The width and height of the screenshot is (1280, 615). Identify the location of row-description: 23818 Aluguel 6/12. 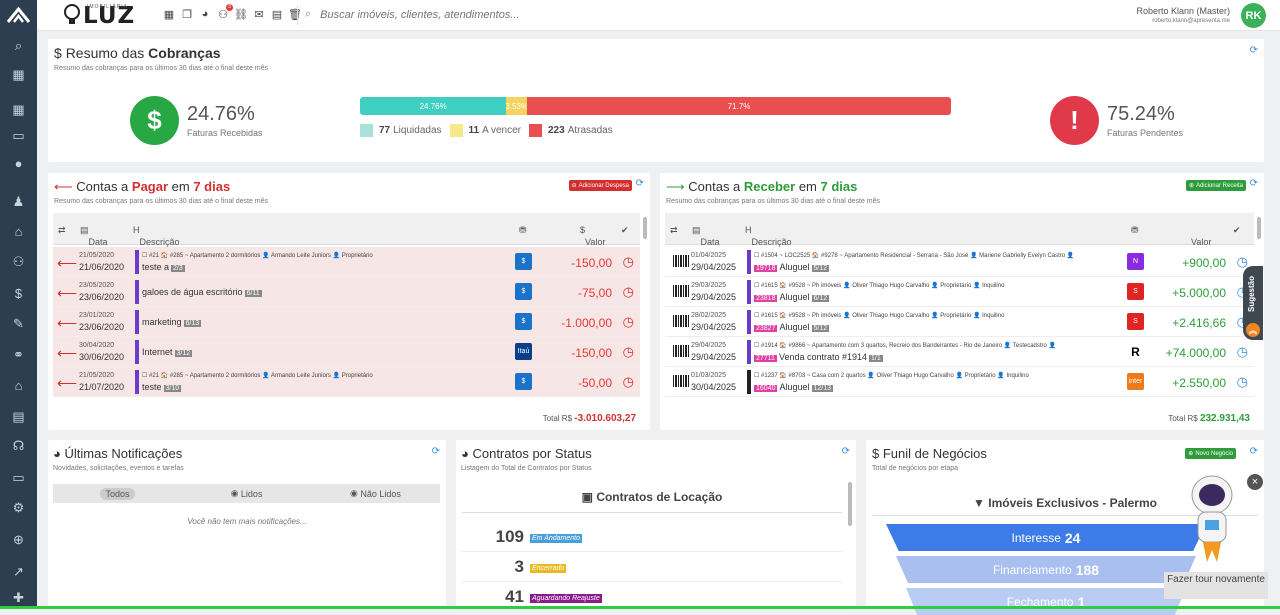
(792, 297).